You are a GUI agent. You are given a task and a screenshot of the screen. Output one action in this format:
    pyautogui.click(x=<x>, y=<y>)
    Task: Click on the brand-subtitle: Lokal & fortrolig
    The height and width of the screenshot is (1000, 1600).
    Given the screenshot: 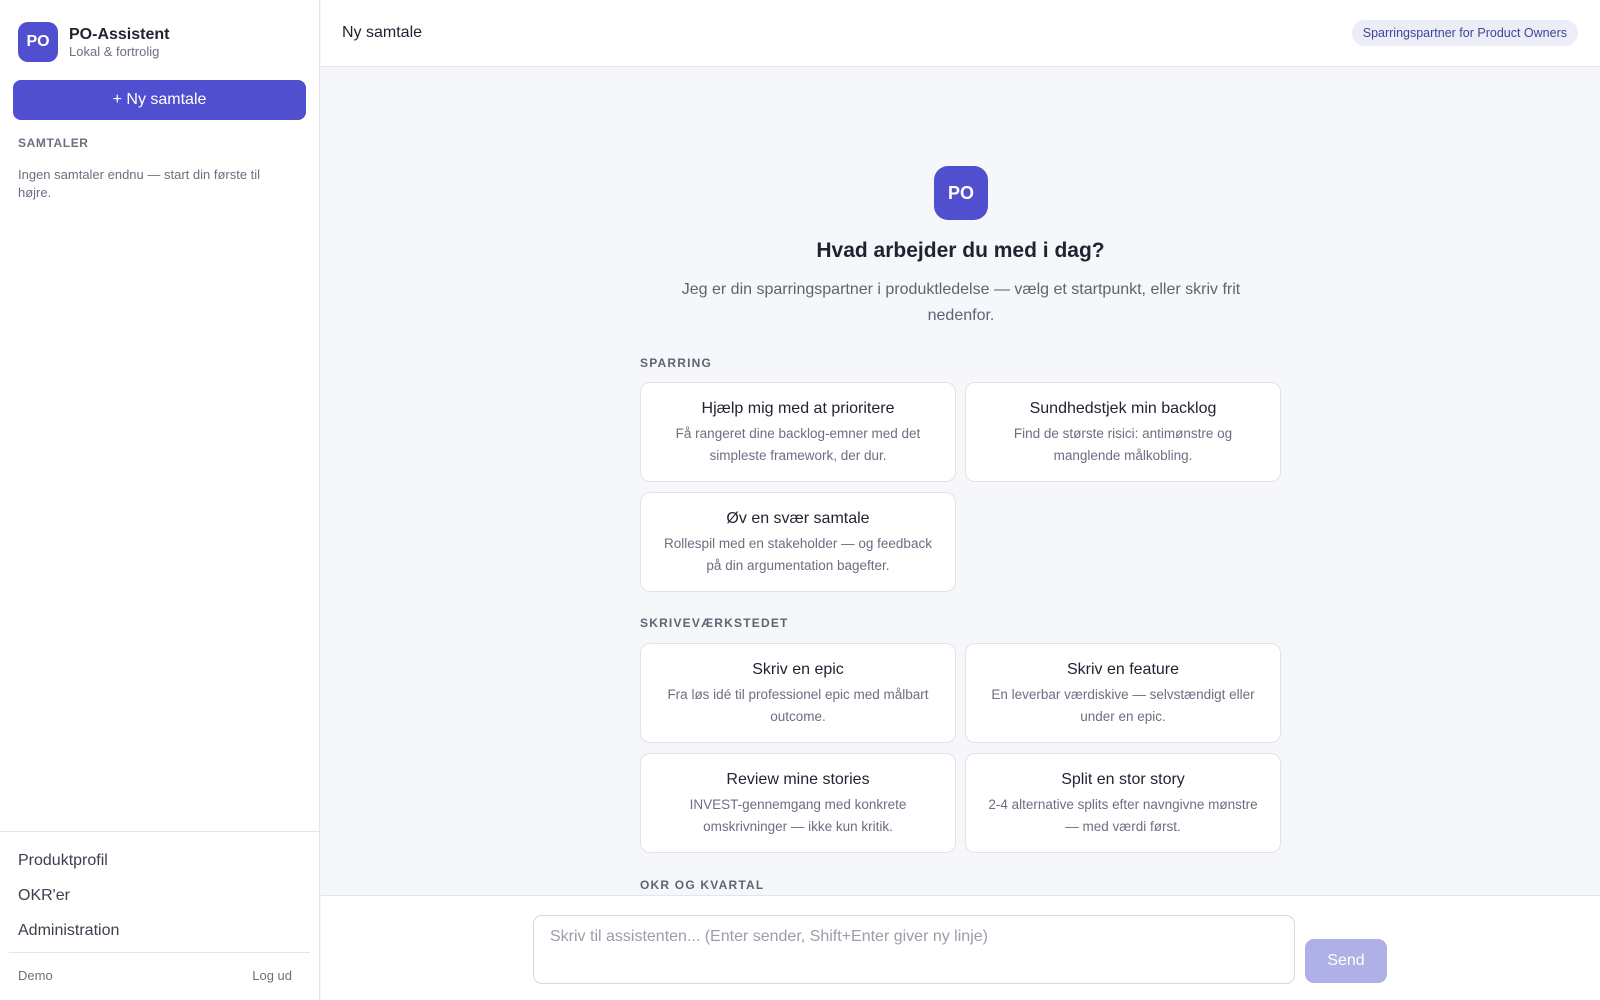 What is the action you would take?
    pyautogui.click(x=114, y=51)
    